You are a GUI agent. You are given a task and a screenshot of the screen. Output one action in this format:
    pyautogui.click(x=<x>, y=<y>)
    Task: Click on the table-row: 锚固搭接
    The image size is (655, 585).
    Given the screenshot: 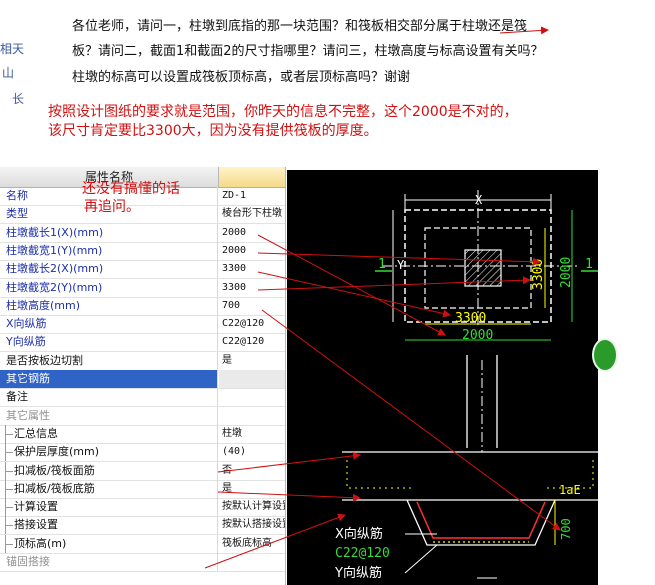 What is the action you would take?
    pyautogui.click(x=142, y=562)
    